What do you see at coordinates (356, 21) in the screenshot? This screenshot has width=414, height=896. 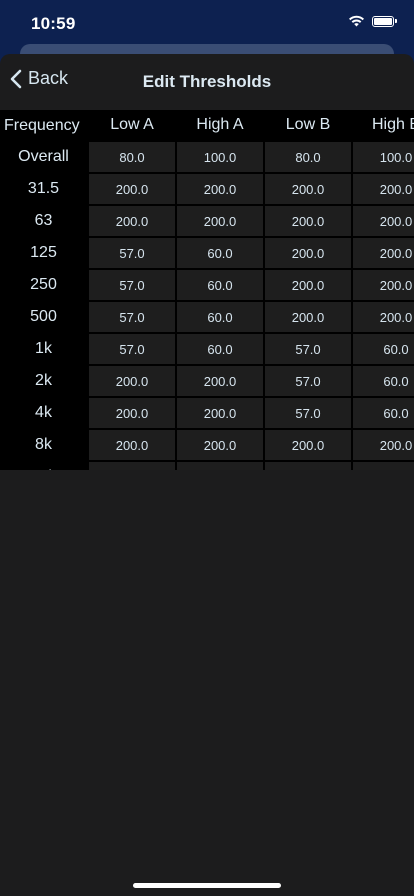 I see `wifi-icon` at bounding box center [356, 21].